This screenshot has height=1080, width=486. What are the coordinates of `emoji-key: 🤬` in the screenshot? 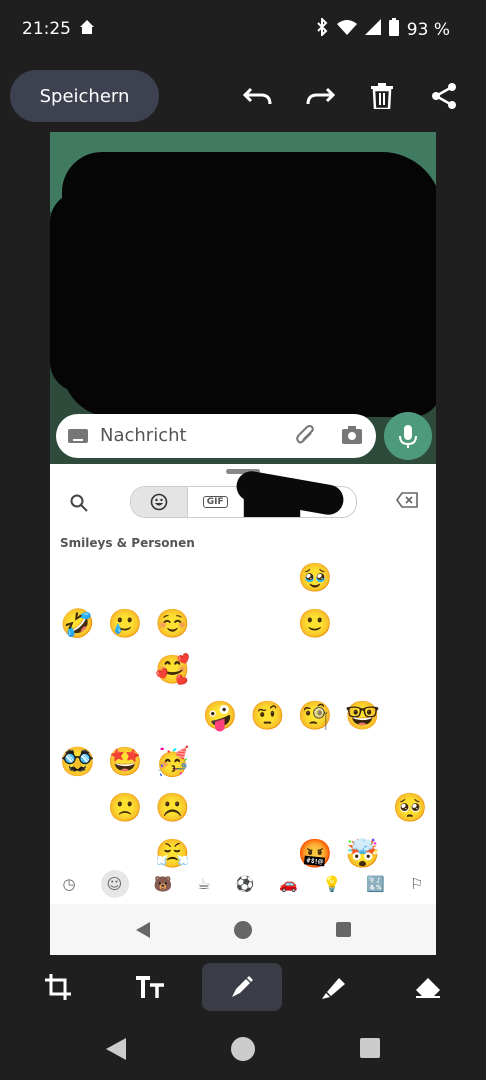 It's located at (315, 853).